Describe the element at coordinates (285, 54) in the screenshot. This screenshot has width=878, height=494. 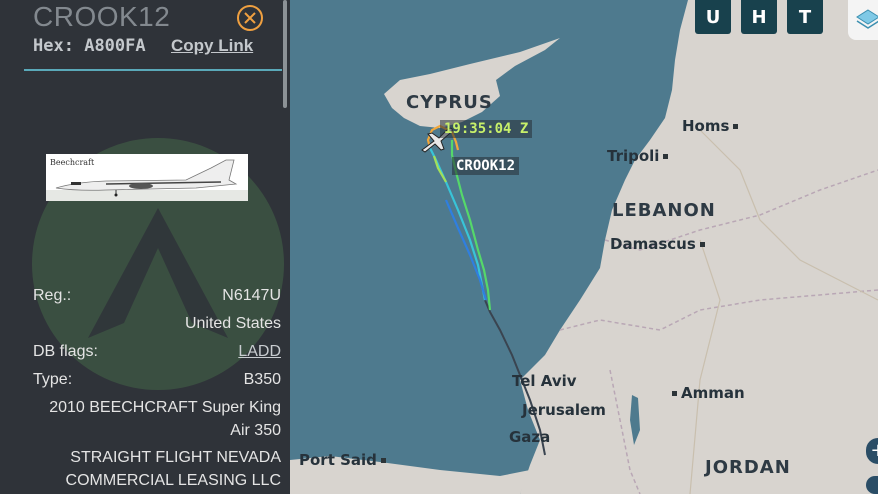
I see `scrollbar` at that location.